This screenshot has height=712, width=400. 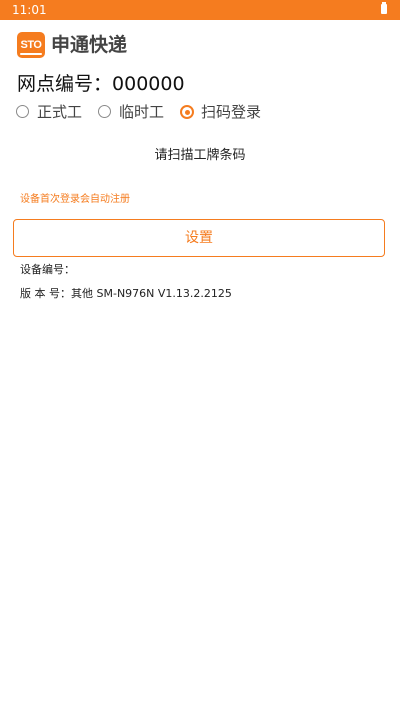 What do you see at coordinates (75, 199) in the screenshot?
I see `auto-register-note: 设备首次登录会自动注册` at bounding box center [75, 199].